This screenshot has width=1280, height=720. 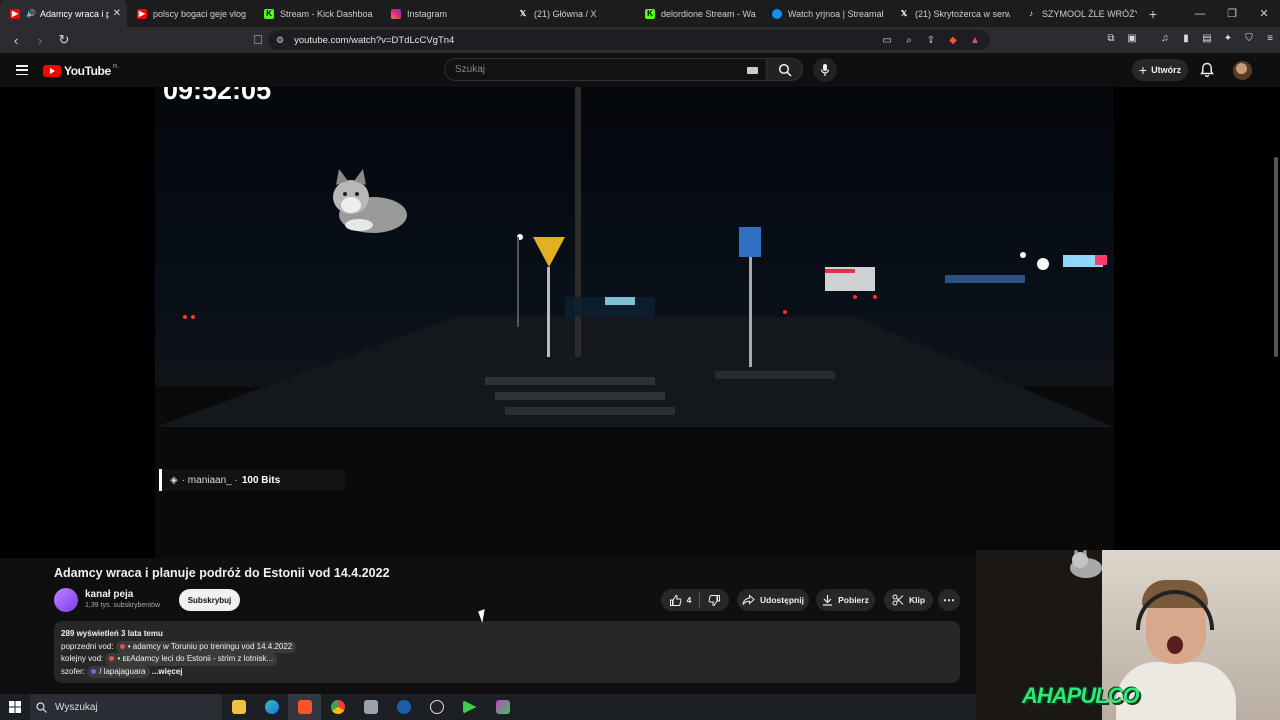 I want to click on share-button: Udostępnij, so click(x=773, y=600).